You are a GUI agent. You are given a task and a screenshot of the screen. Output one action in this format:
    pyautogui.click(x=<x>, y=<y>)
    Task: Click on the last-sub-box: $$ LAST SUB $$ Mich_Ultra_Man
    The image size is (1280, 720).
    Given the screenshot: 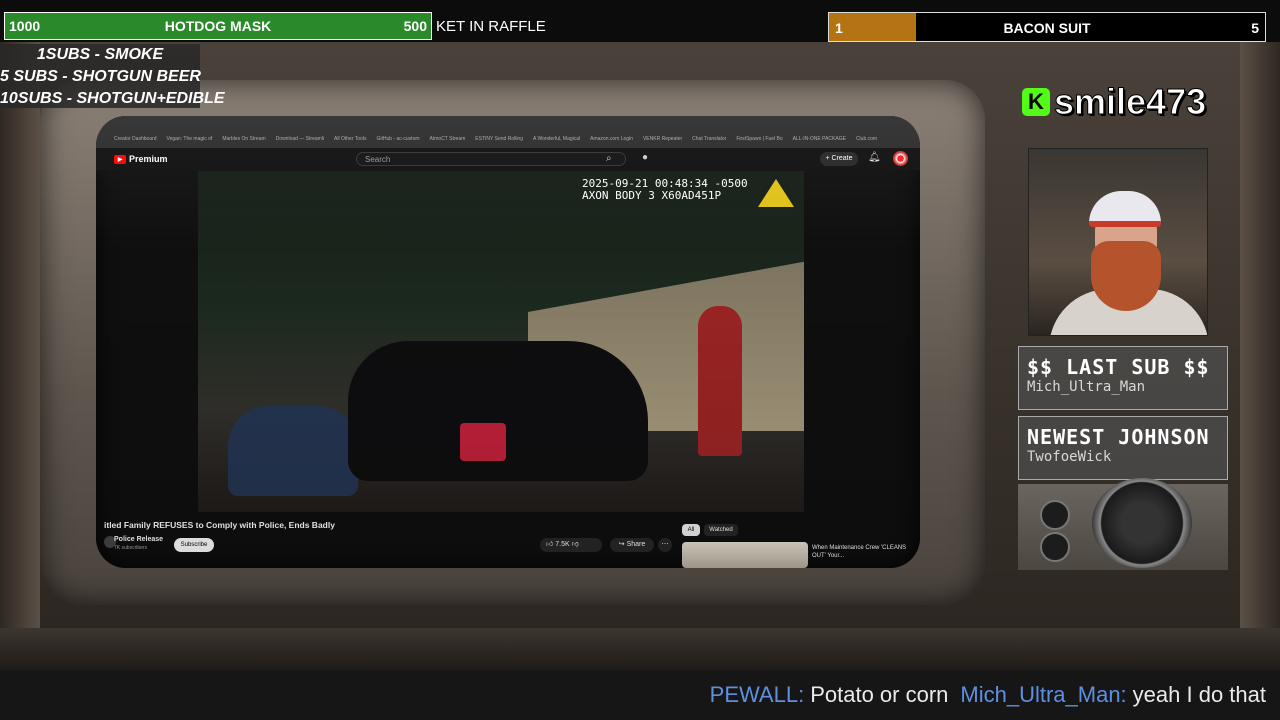 What is the action you would take?
    pyautogui.click(x=1123, y=378)
    